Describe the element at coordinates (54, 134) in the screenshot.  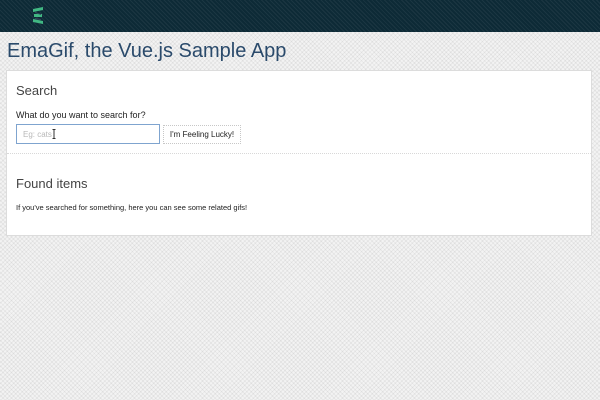
I see `text-cursor-icon` at that location.